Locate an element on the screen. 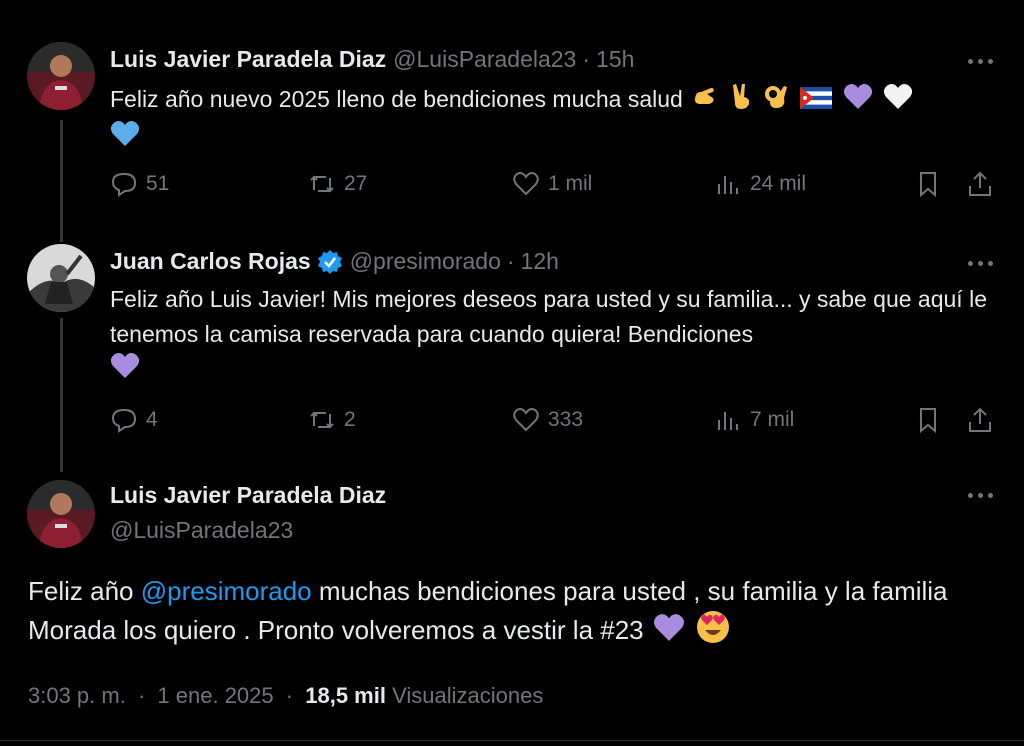 The width and height of the screenshot is (1024, 746). tweet-actions: 4 2 333 7 mil is located at coordinates (555, 423).